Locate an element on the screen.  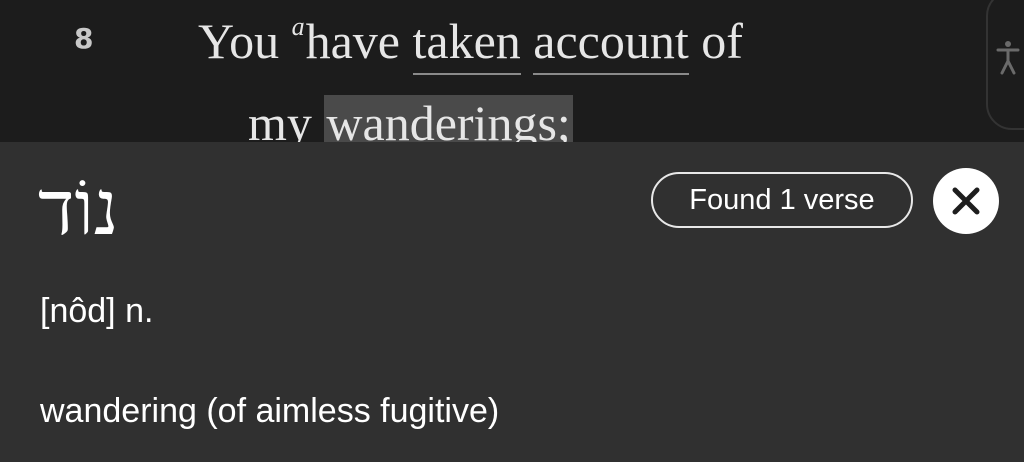
pronunciation: [nôd] n. is located at coordinates (97, 311).